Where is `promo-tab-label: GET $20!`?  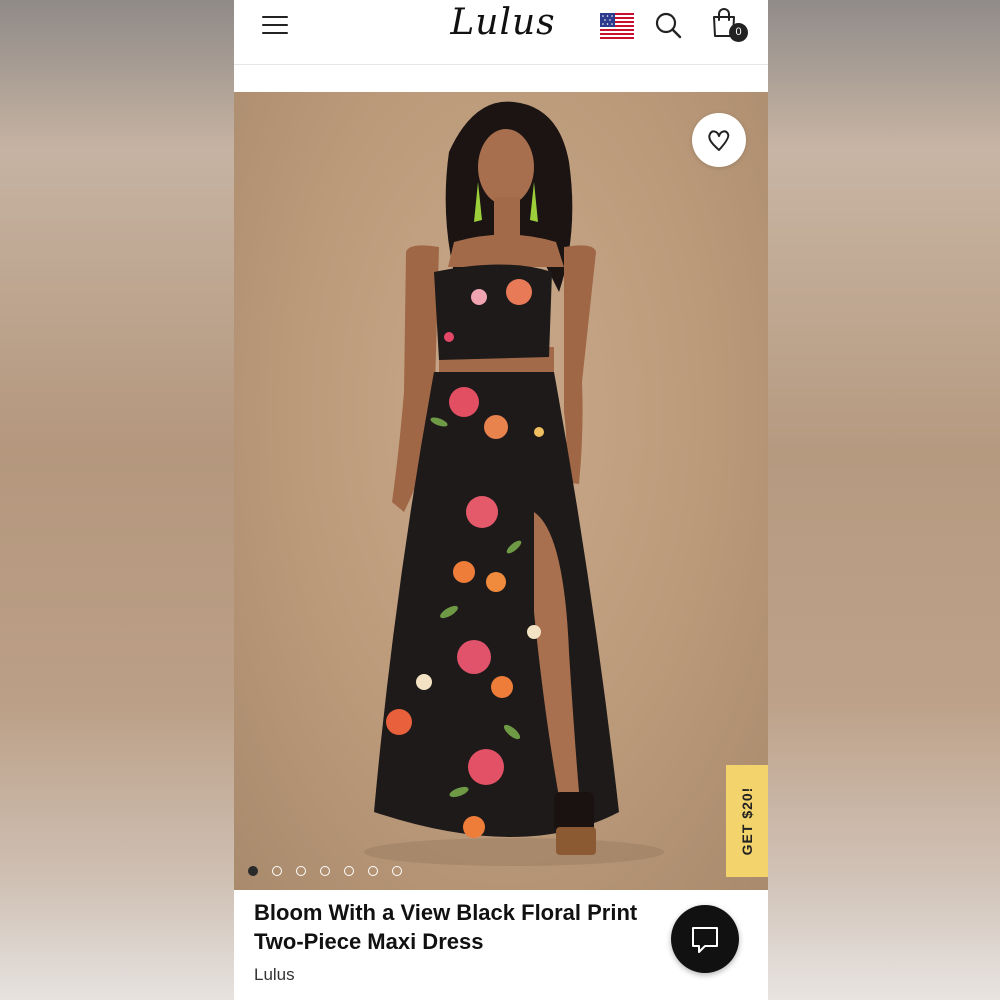 promo-tab-label: GET $20! is located at coordinates (747, 821).